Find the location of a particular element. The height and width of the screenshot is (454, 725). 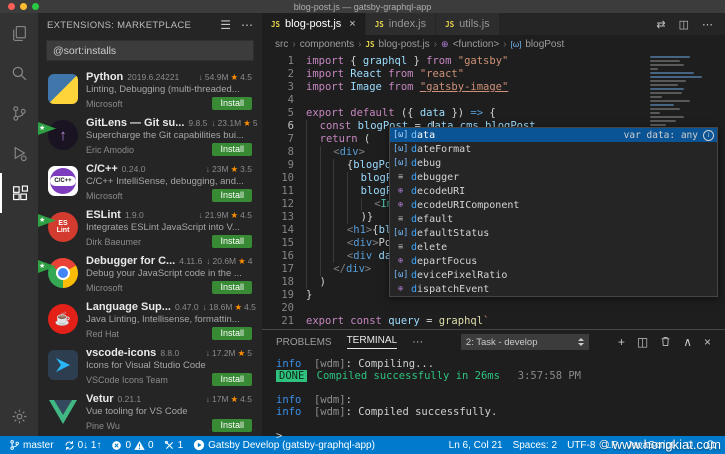

filter-extensions-icon: ☰ is located at coordinates (225, 25).